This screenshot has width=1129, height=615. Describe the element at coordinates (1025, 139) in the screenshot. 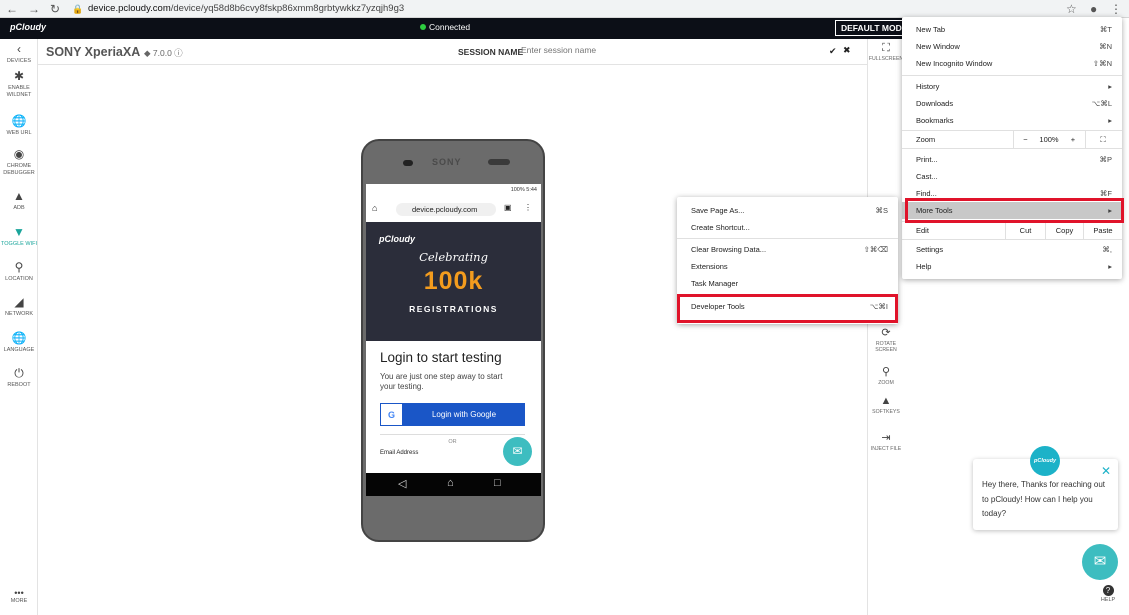

I see `zoom-out-button: −` at that location.